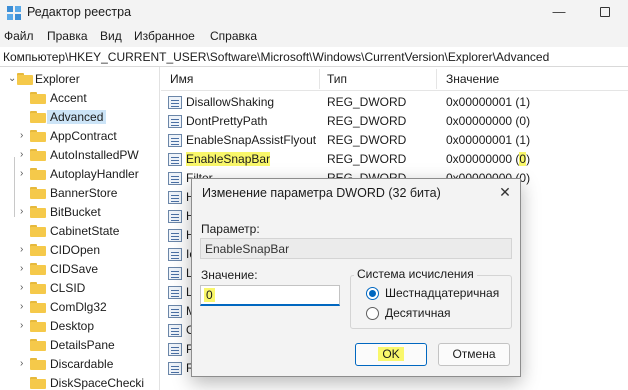 This screenshot has width=628, height=390. What do you see at coordinates (505, 192) in the screenshot?
I see `close-icon: ✕` at bounding box center [505, 192].